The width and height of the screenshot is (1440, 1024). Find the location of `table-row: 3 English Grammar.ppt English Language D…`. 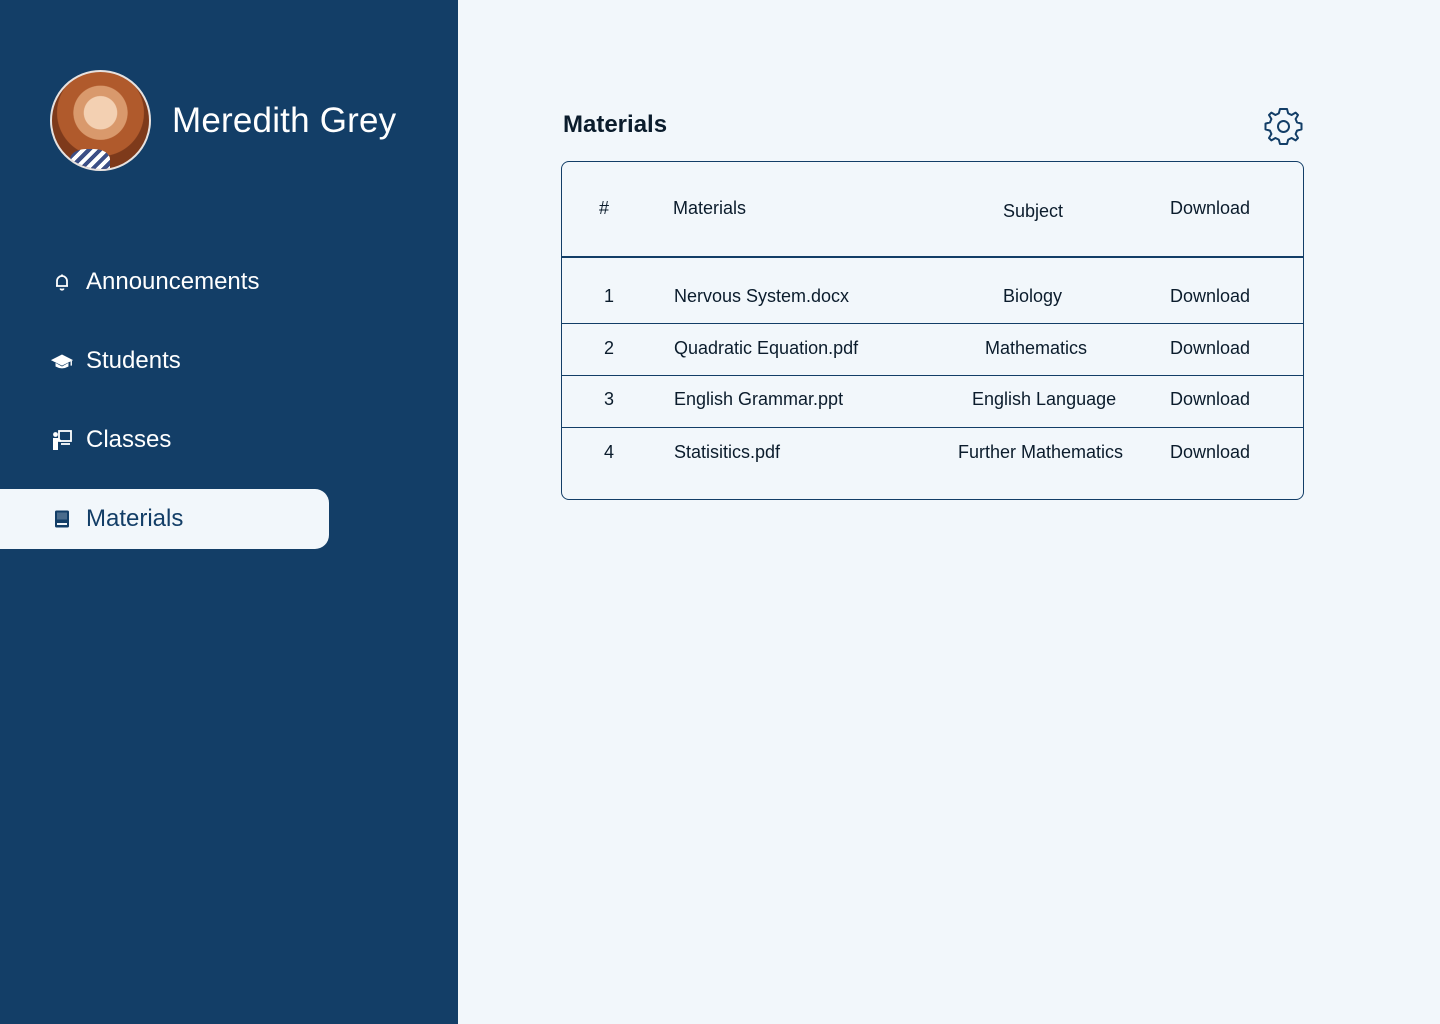

table-row: 3 English Grammar.ppt English Language D… is located at coordinates (932, 402).